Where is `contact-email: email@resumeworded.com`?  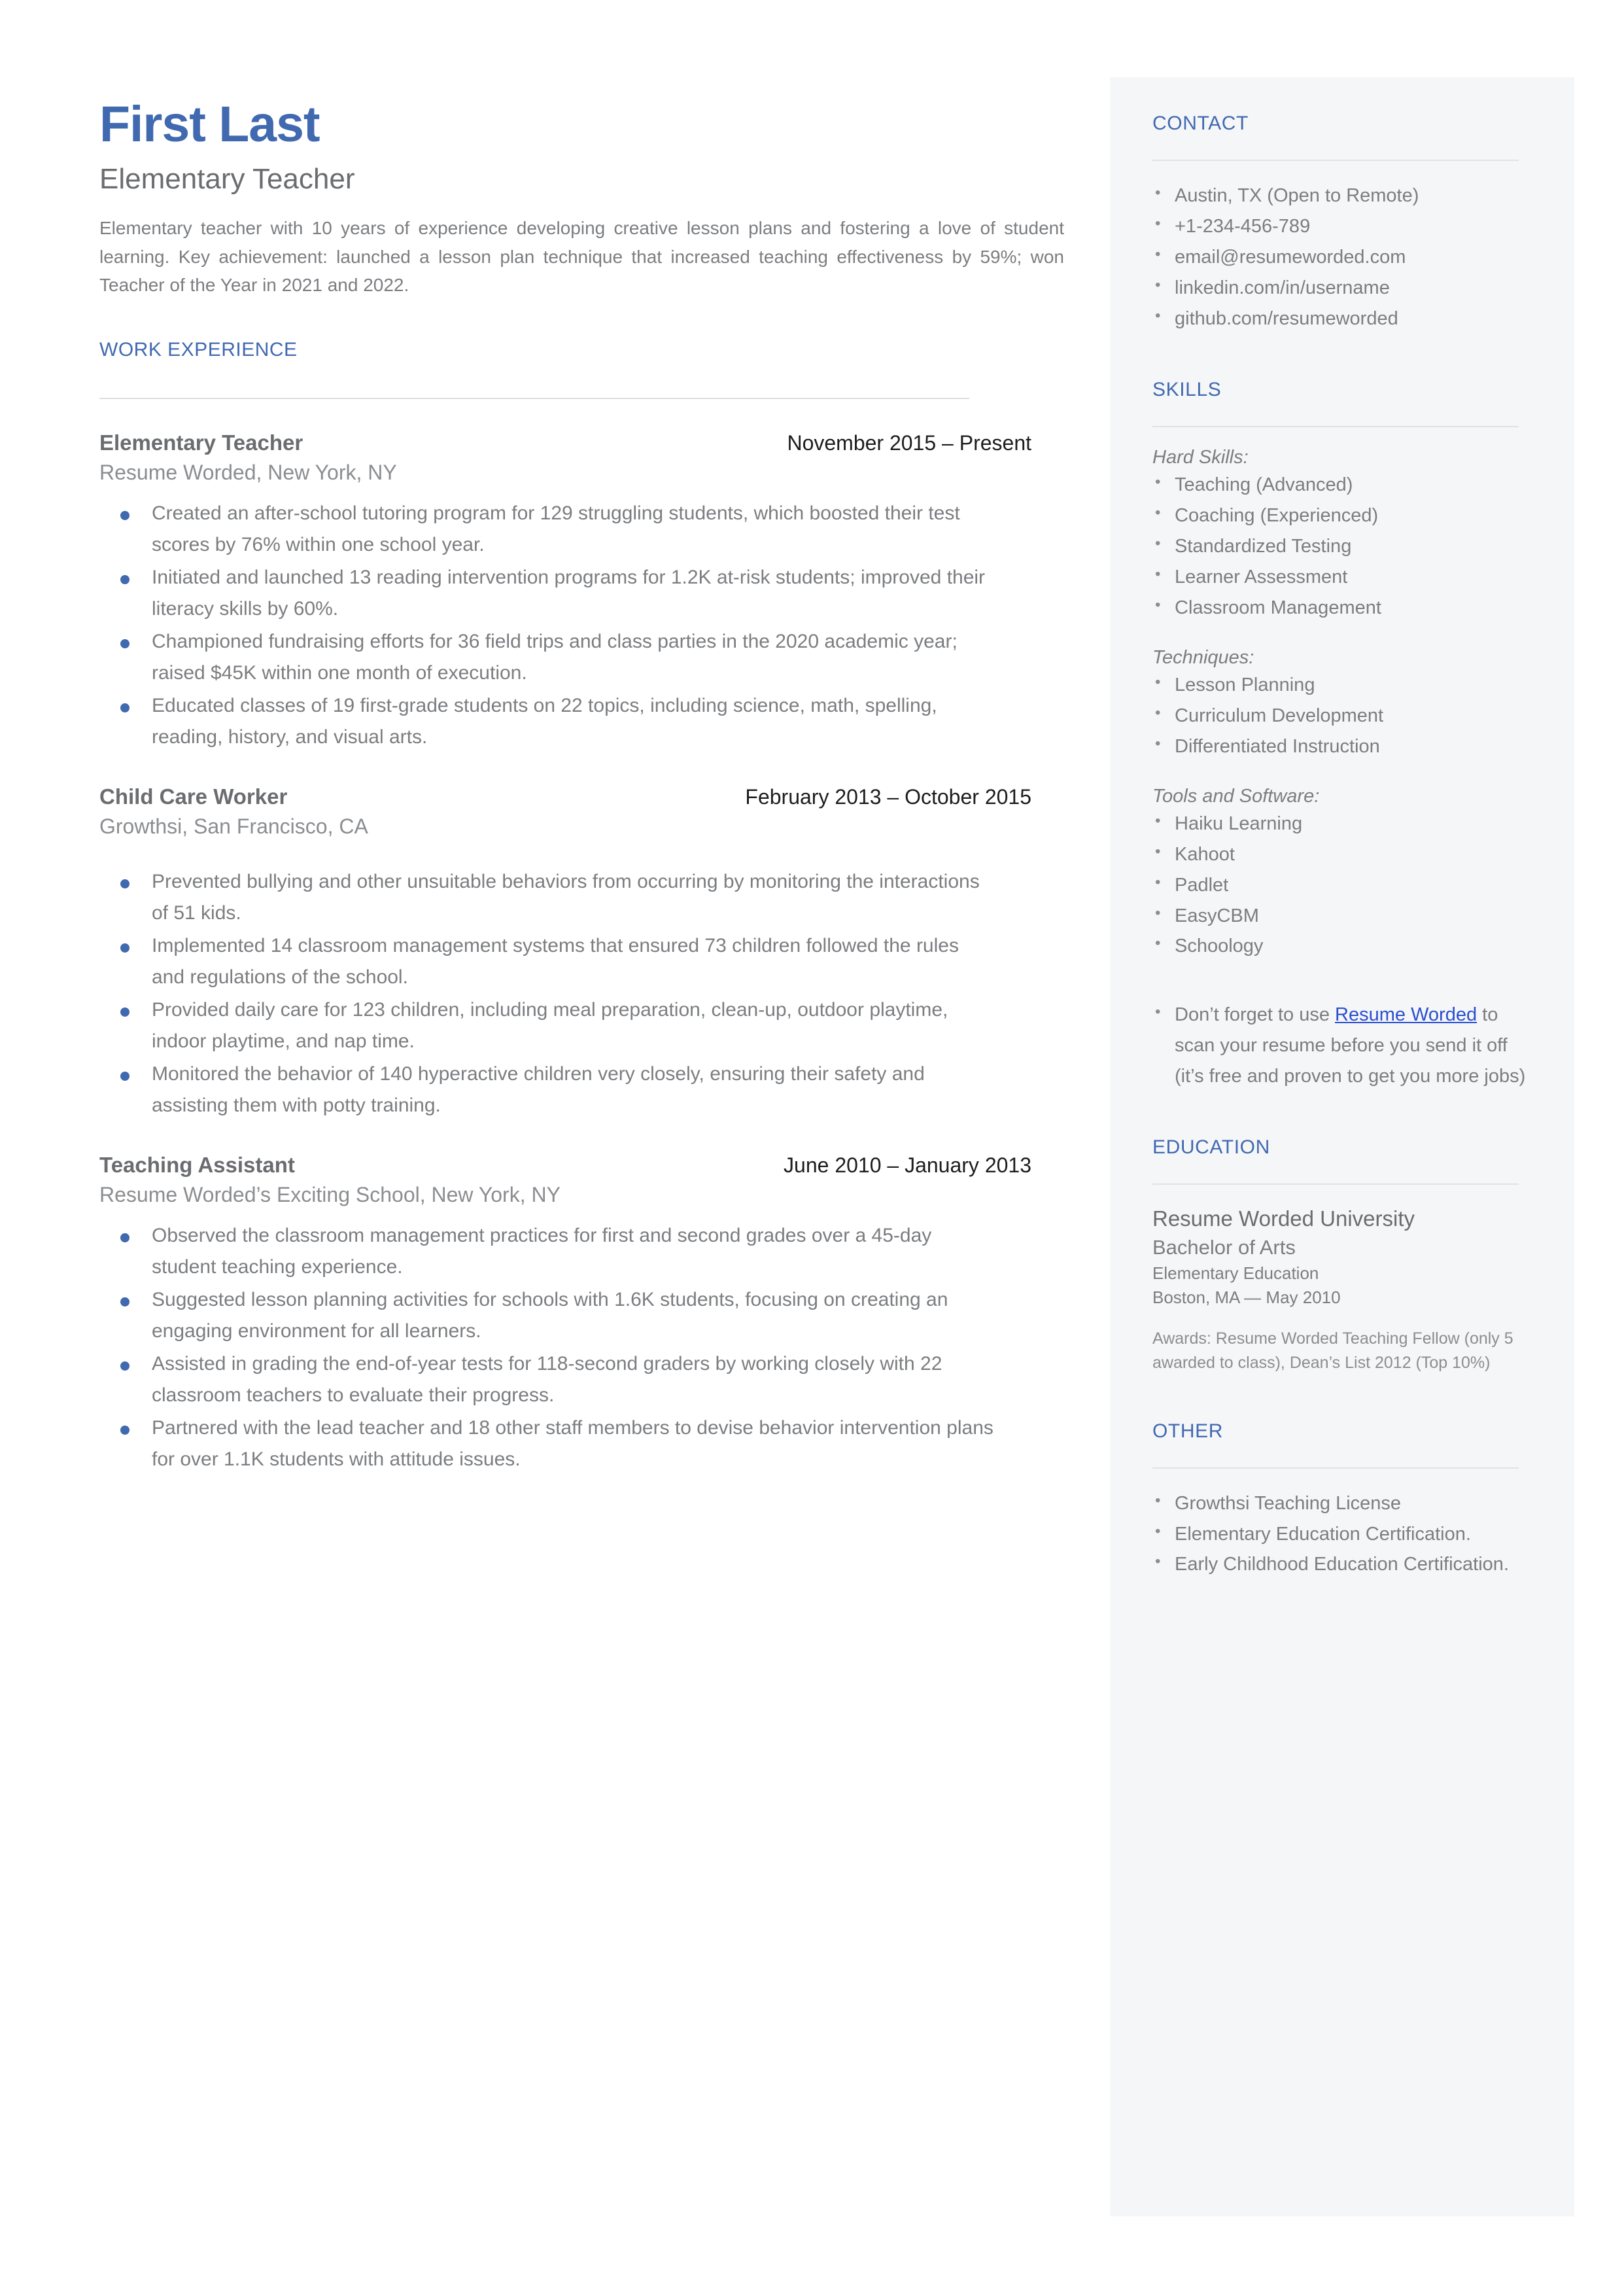
contact-email: email@resumeworded.com is located at coordinates (1342, 257).